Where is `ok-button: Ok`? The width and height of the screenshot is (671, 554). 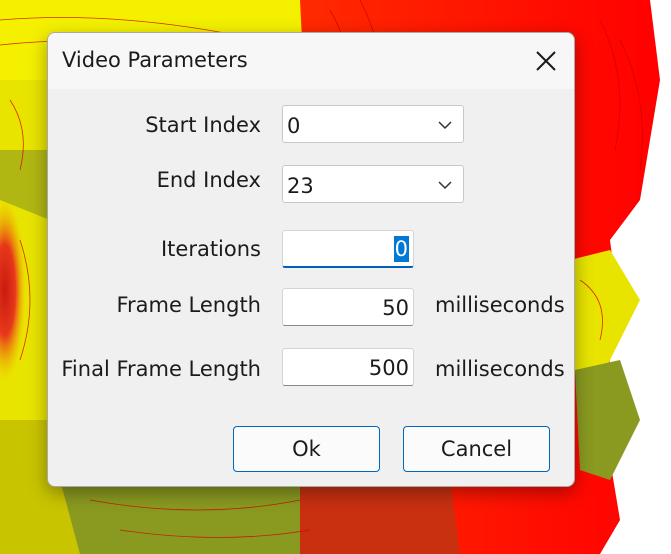
ok-button: Ok is located at coordinates (306, 449).